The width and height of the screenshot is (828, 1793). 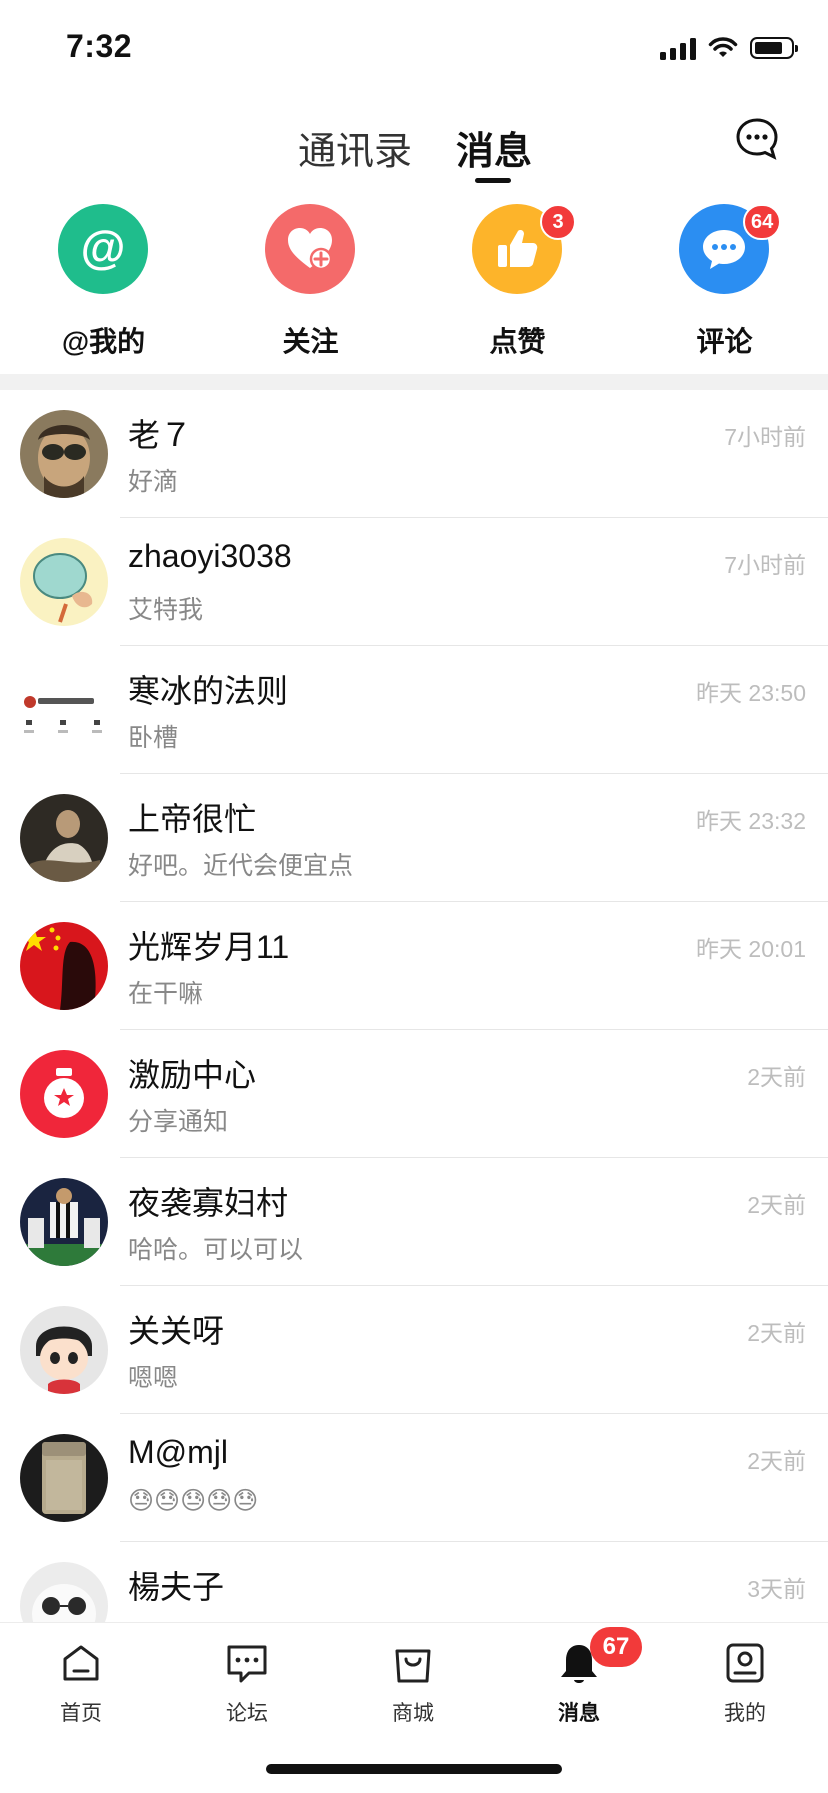 I want to click on profile-icon, so click(x=745, y=1663).